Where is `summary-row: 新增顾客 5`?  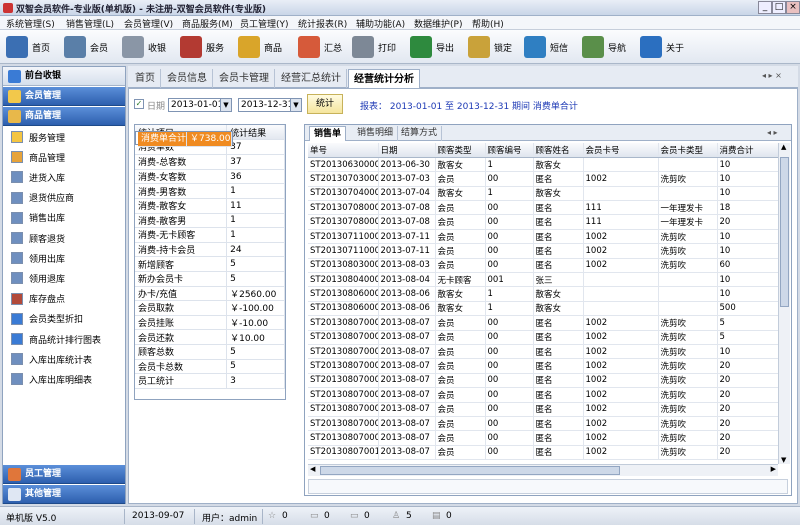 summary-row: 新增顾客 5 is located at coordinates (210, 264).